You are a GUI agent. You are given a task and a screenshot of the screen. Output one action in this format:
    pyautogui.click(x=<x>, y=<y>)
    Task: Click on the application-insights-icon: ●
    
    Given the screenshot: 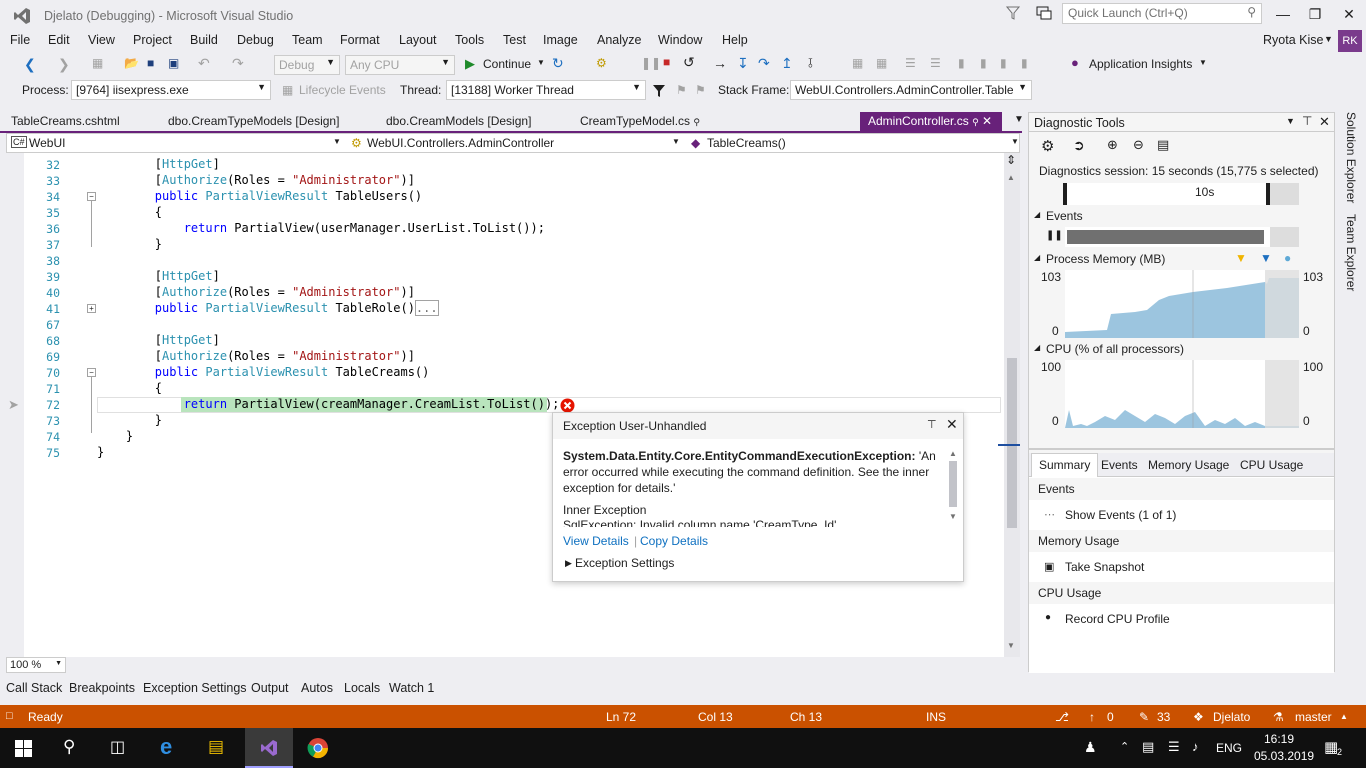 What is the action you would take?
    pyautogui.click(x=1075, y=62)
    